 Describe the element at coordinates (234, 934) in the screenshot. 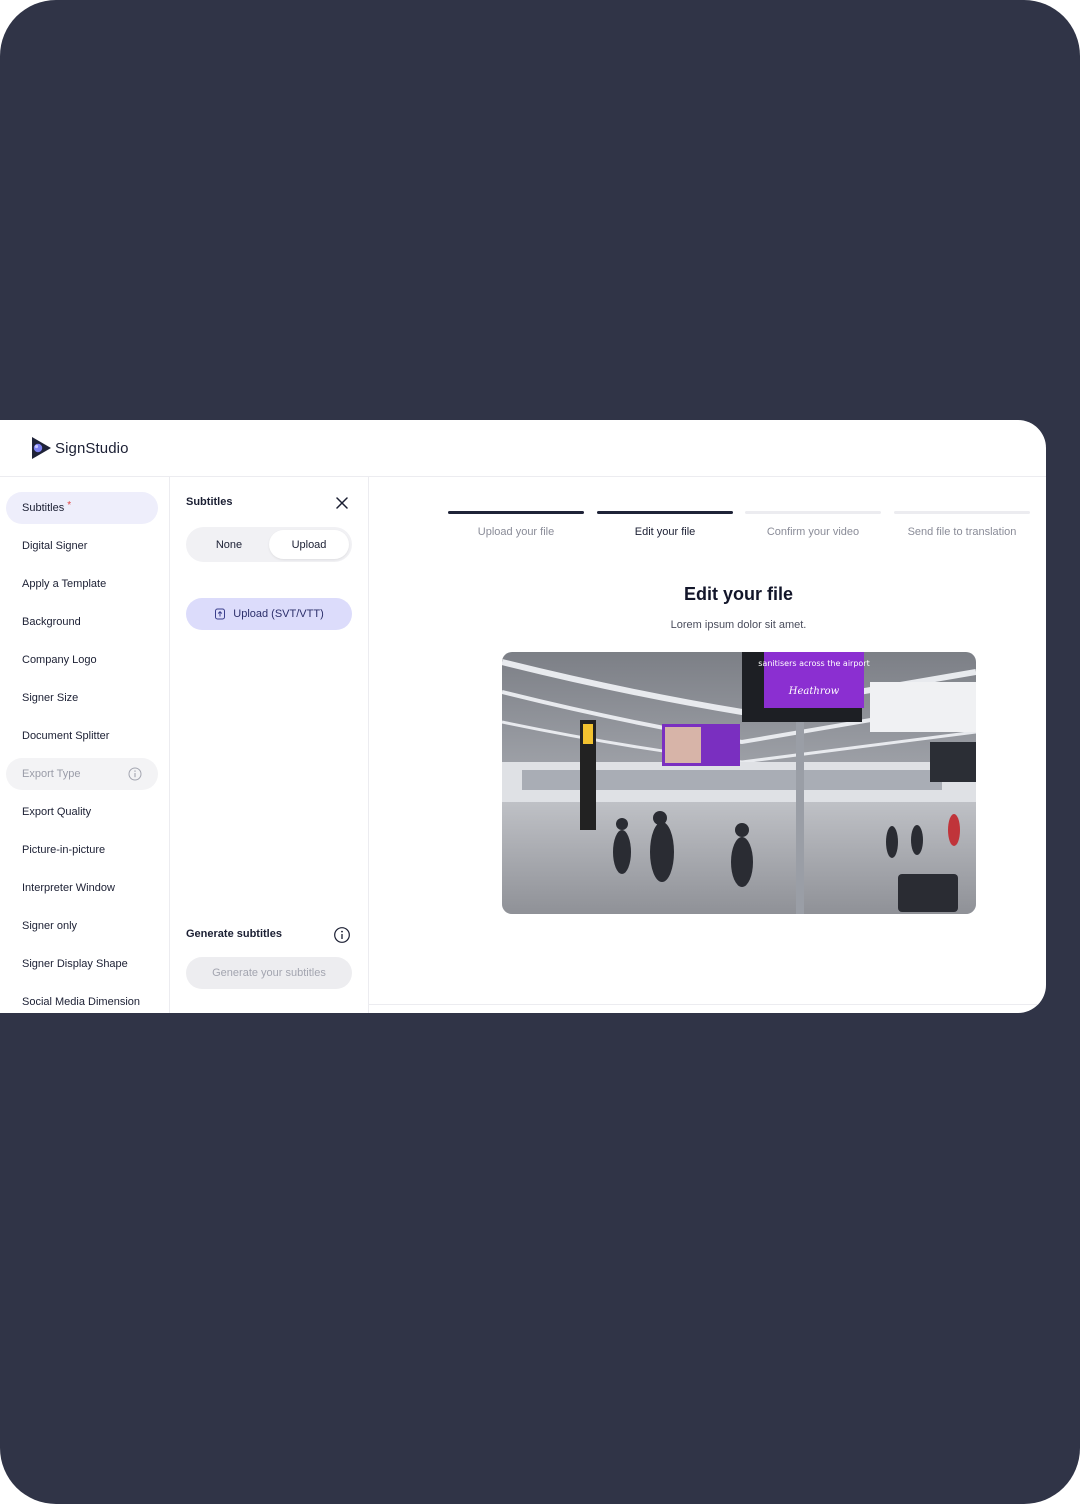

I see `generate-subtitles-title: Generate subtitles` at that location.